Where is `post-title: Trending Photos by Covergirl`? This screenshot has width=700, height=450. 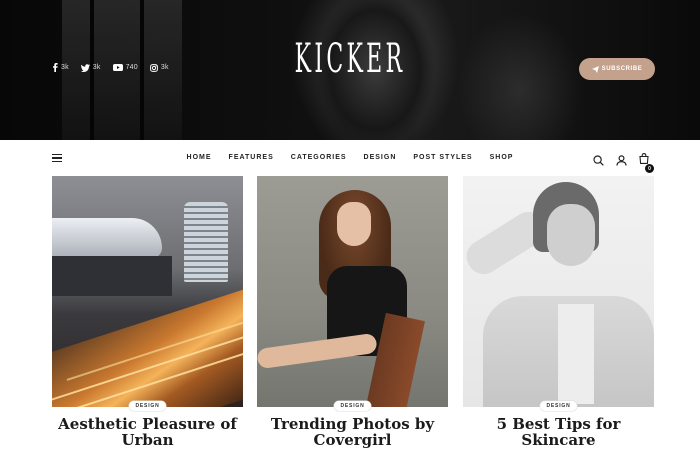 post-title: Trending Photos by Covergirl is located at coordinates (352, 432).